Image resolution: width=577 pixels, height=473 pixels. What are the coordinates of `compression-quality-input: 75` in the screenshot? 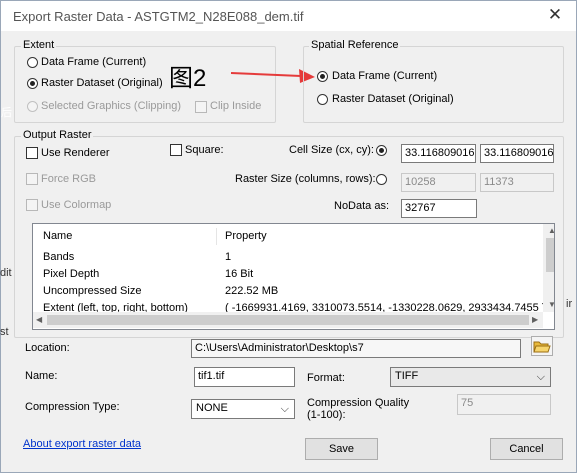 It's located at (504, 404).